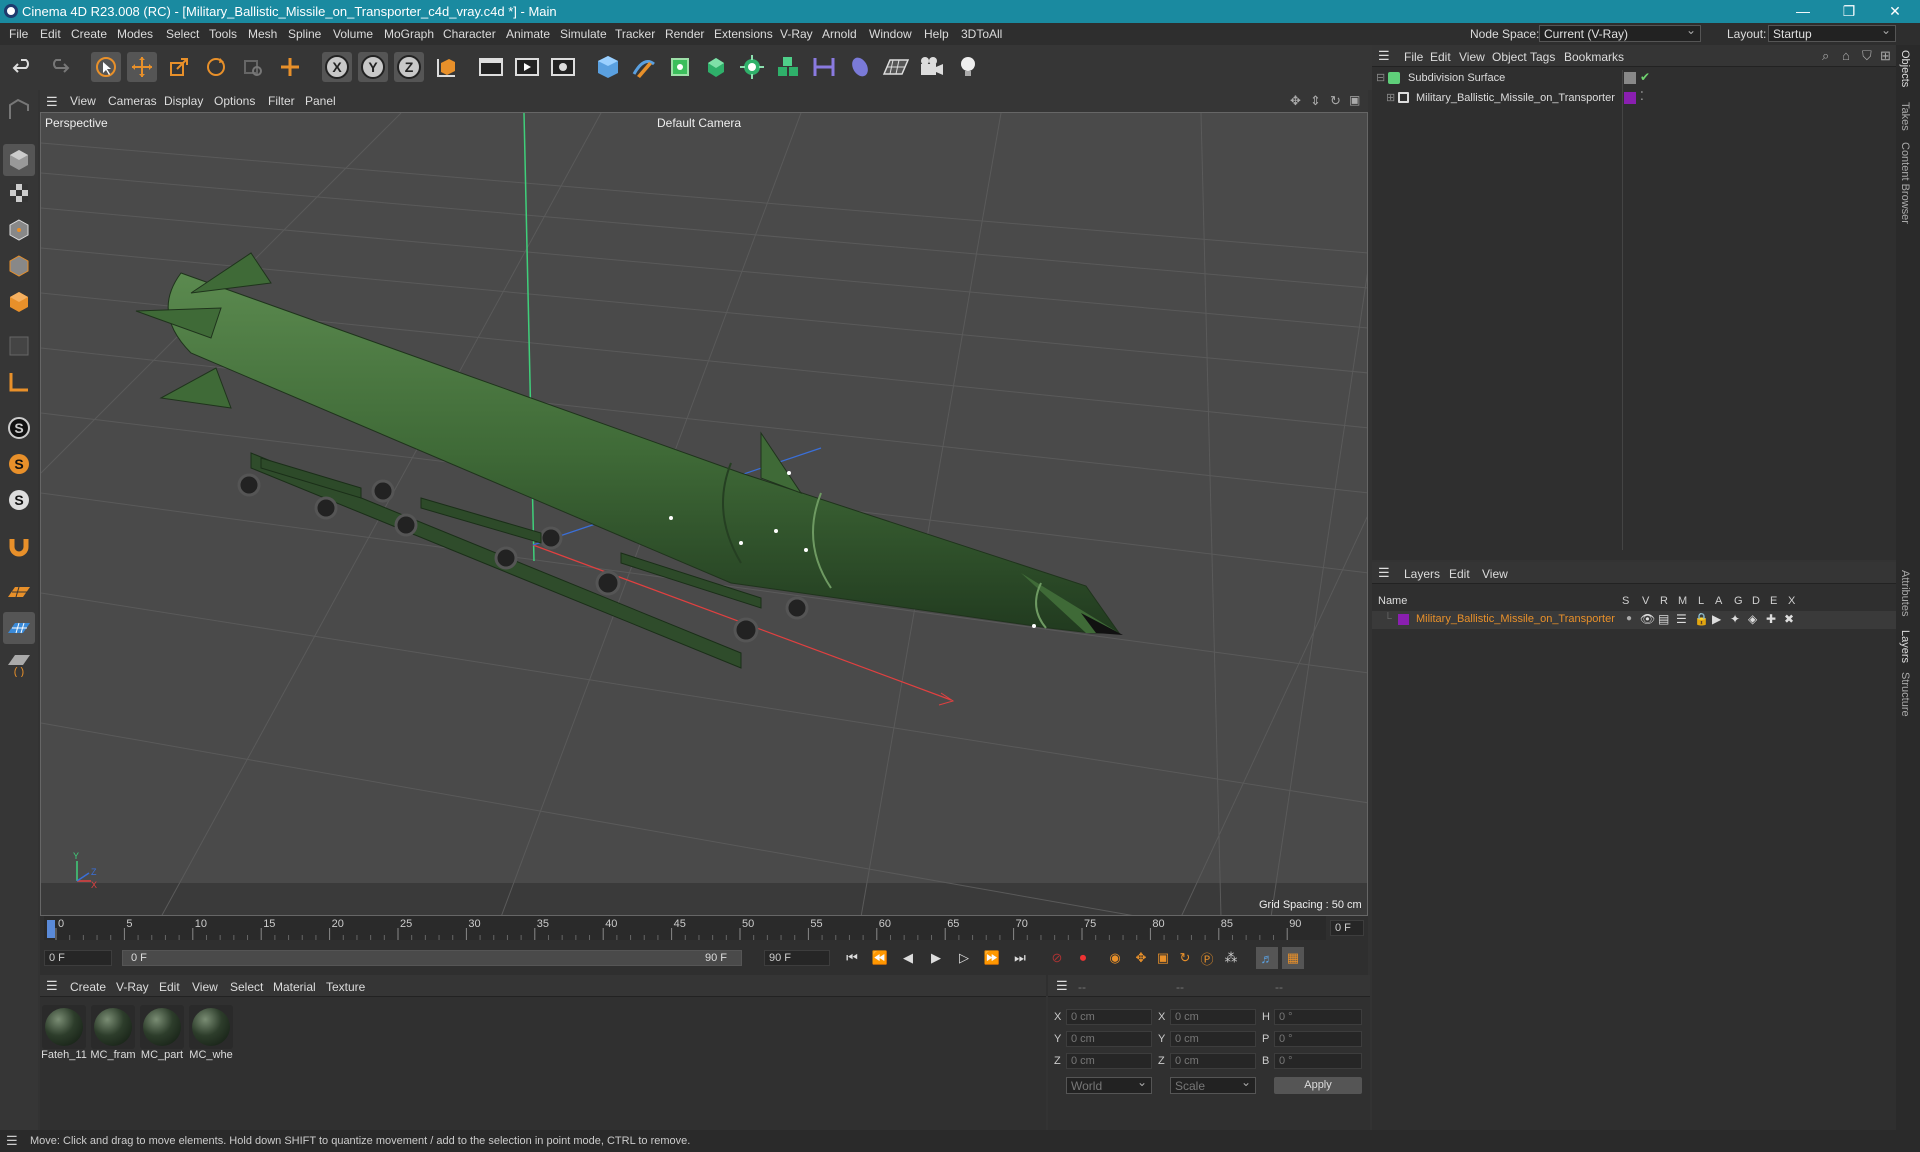 Image resolution: width=1920 pixels, height=1152 pixels. Describe the element at coordinates (132, 987) in the screenshot. I see `material-menu-vray: V-Ray` at that location.